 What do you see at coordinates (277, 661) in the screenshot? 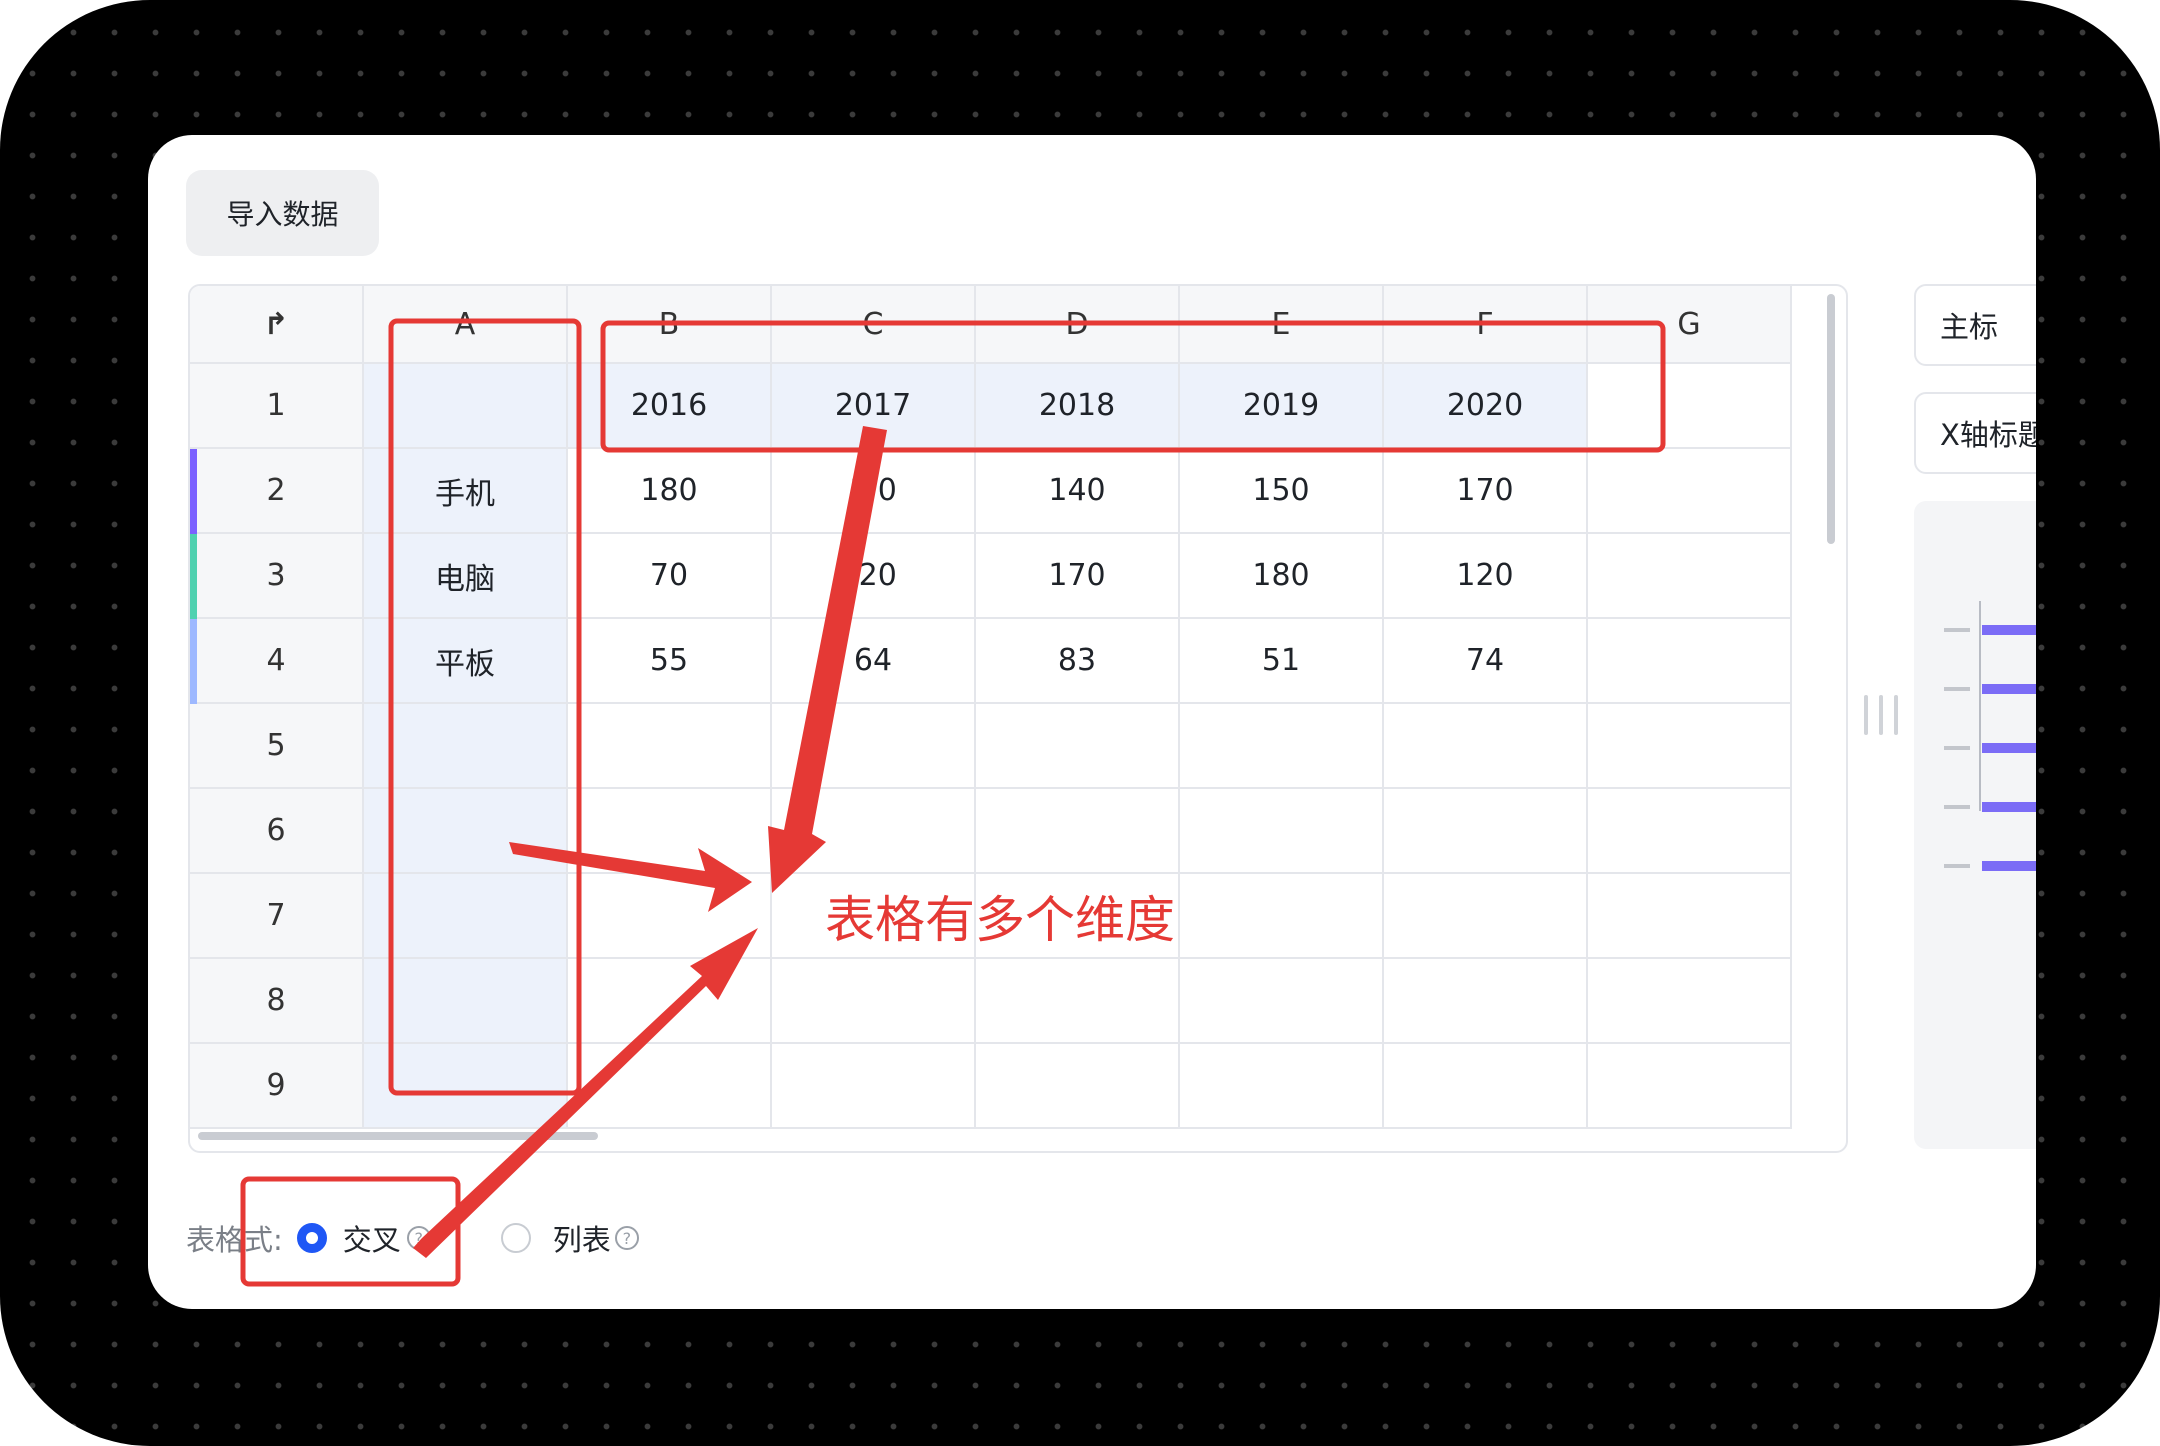
I see `row-header: 4` at bounding box center [277, 661].